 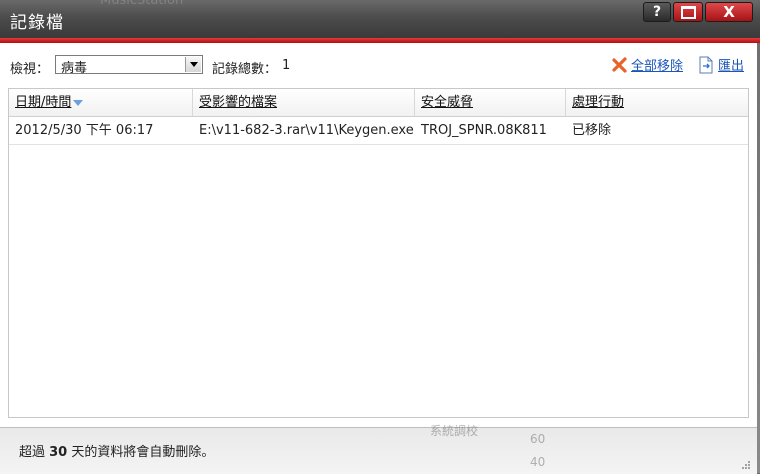 I want to click on column-header-datetime: 日期/時間, so click(x=100, y=102).